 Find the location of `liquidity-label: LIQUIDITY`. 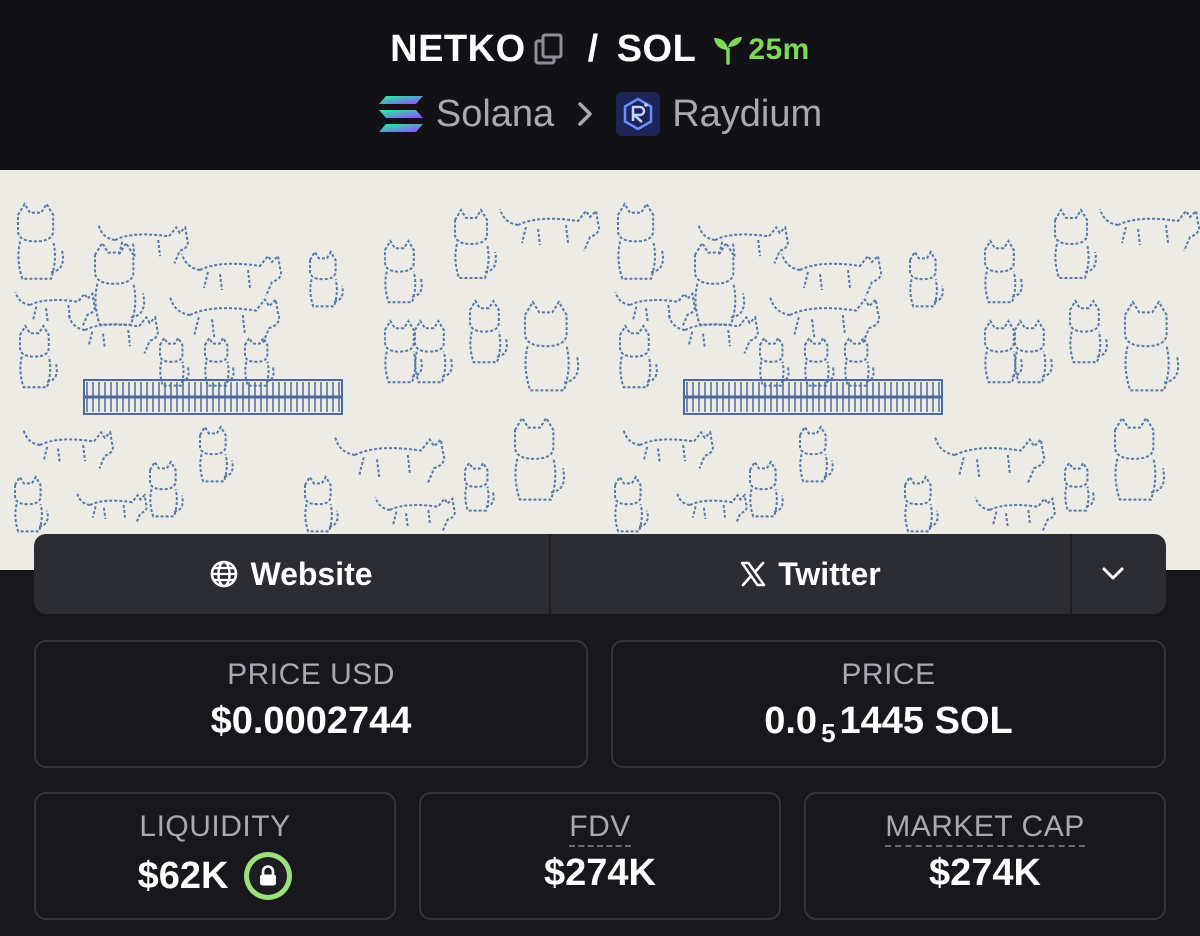

liquidity-label: LIQUIDITY is located at coordinates (215, 826).